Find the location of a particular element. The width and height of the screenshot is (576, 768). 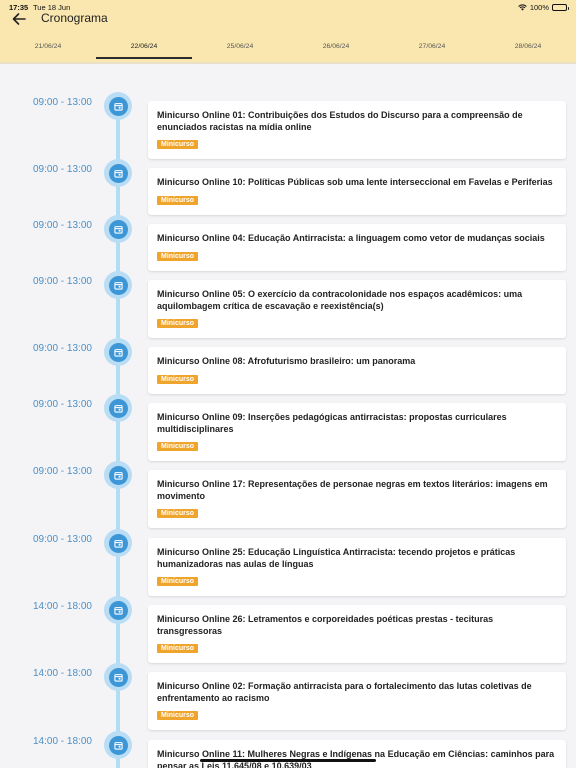

page-title: Cronograma is located at coordinates (74, 18).